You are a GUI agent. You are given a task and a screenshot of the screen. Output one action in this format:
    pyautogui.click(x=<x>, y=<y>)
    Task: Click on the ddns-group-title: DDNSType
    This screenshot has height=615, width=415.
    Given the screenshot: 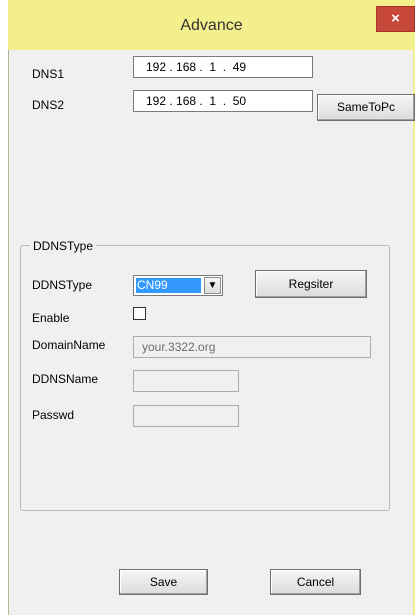 What is the action you would take?
    pyautogui.click(x=63, y=246)
    